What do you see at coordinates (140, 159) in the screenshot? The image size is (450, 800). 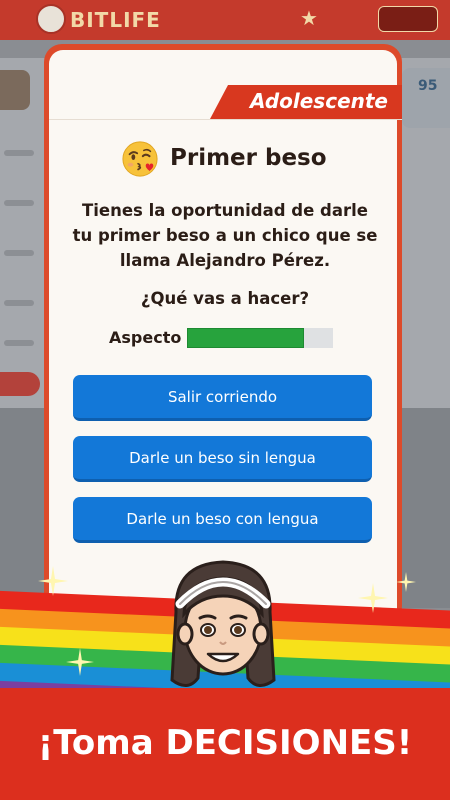 I see `kissing-face-winking-icon` at bounding box center [140, 159].